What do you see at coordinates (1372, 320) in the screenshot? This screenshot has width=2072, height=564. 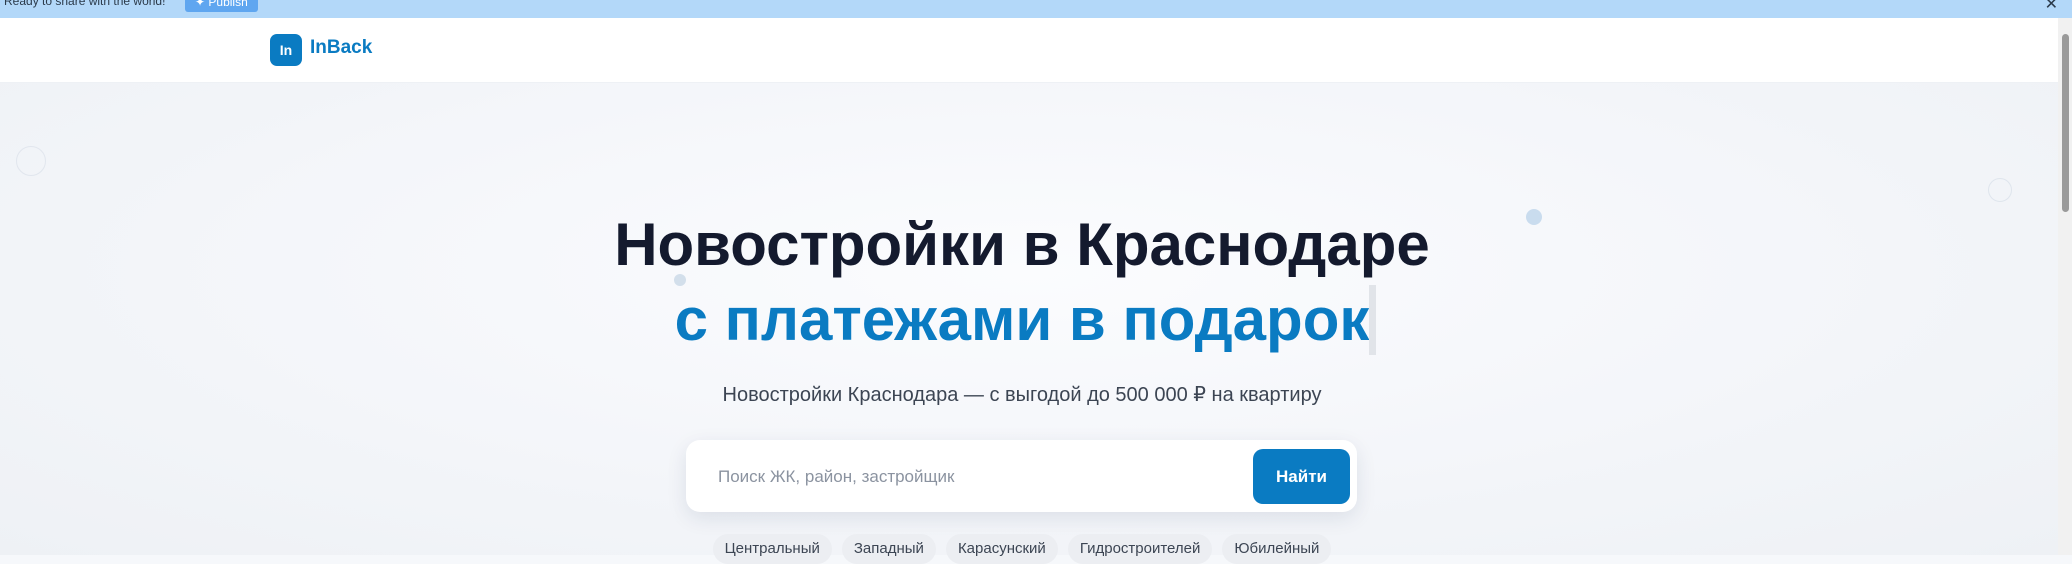 I see `typing-caret` at bounding box center [1372, 320].